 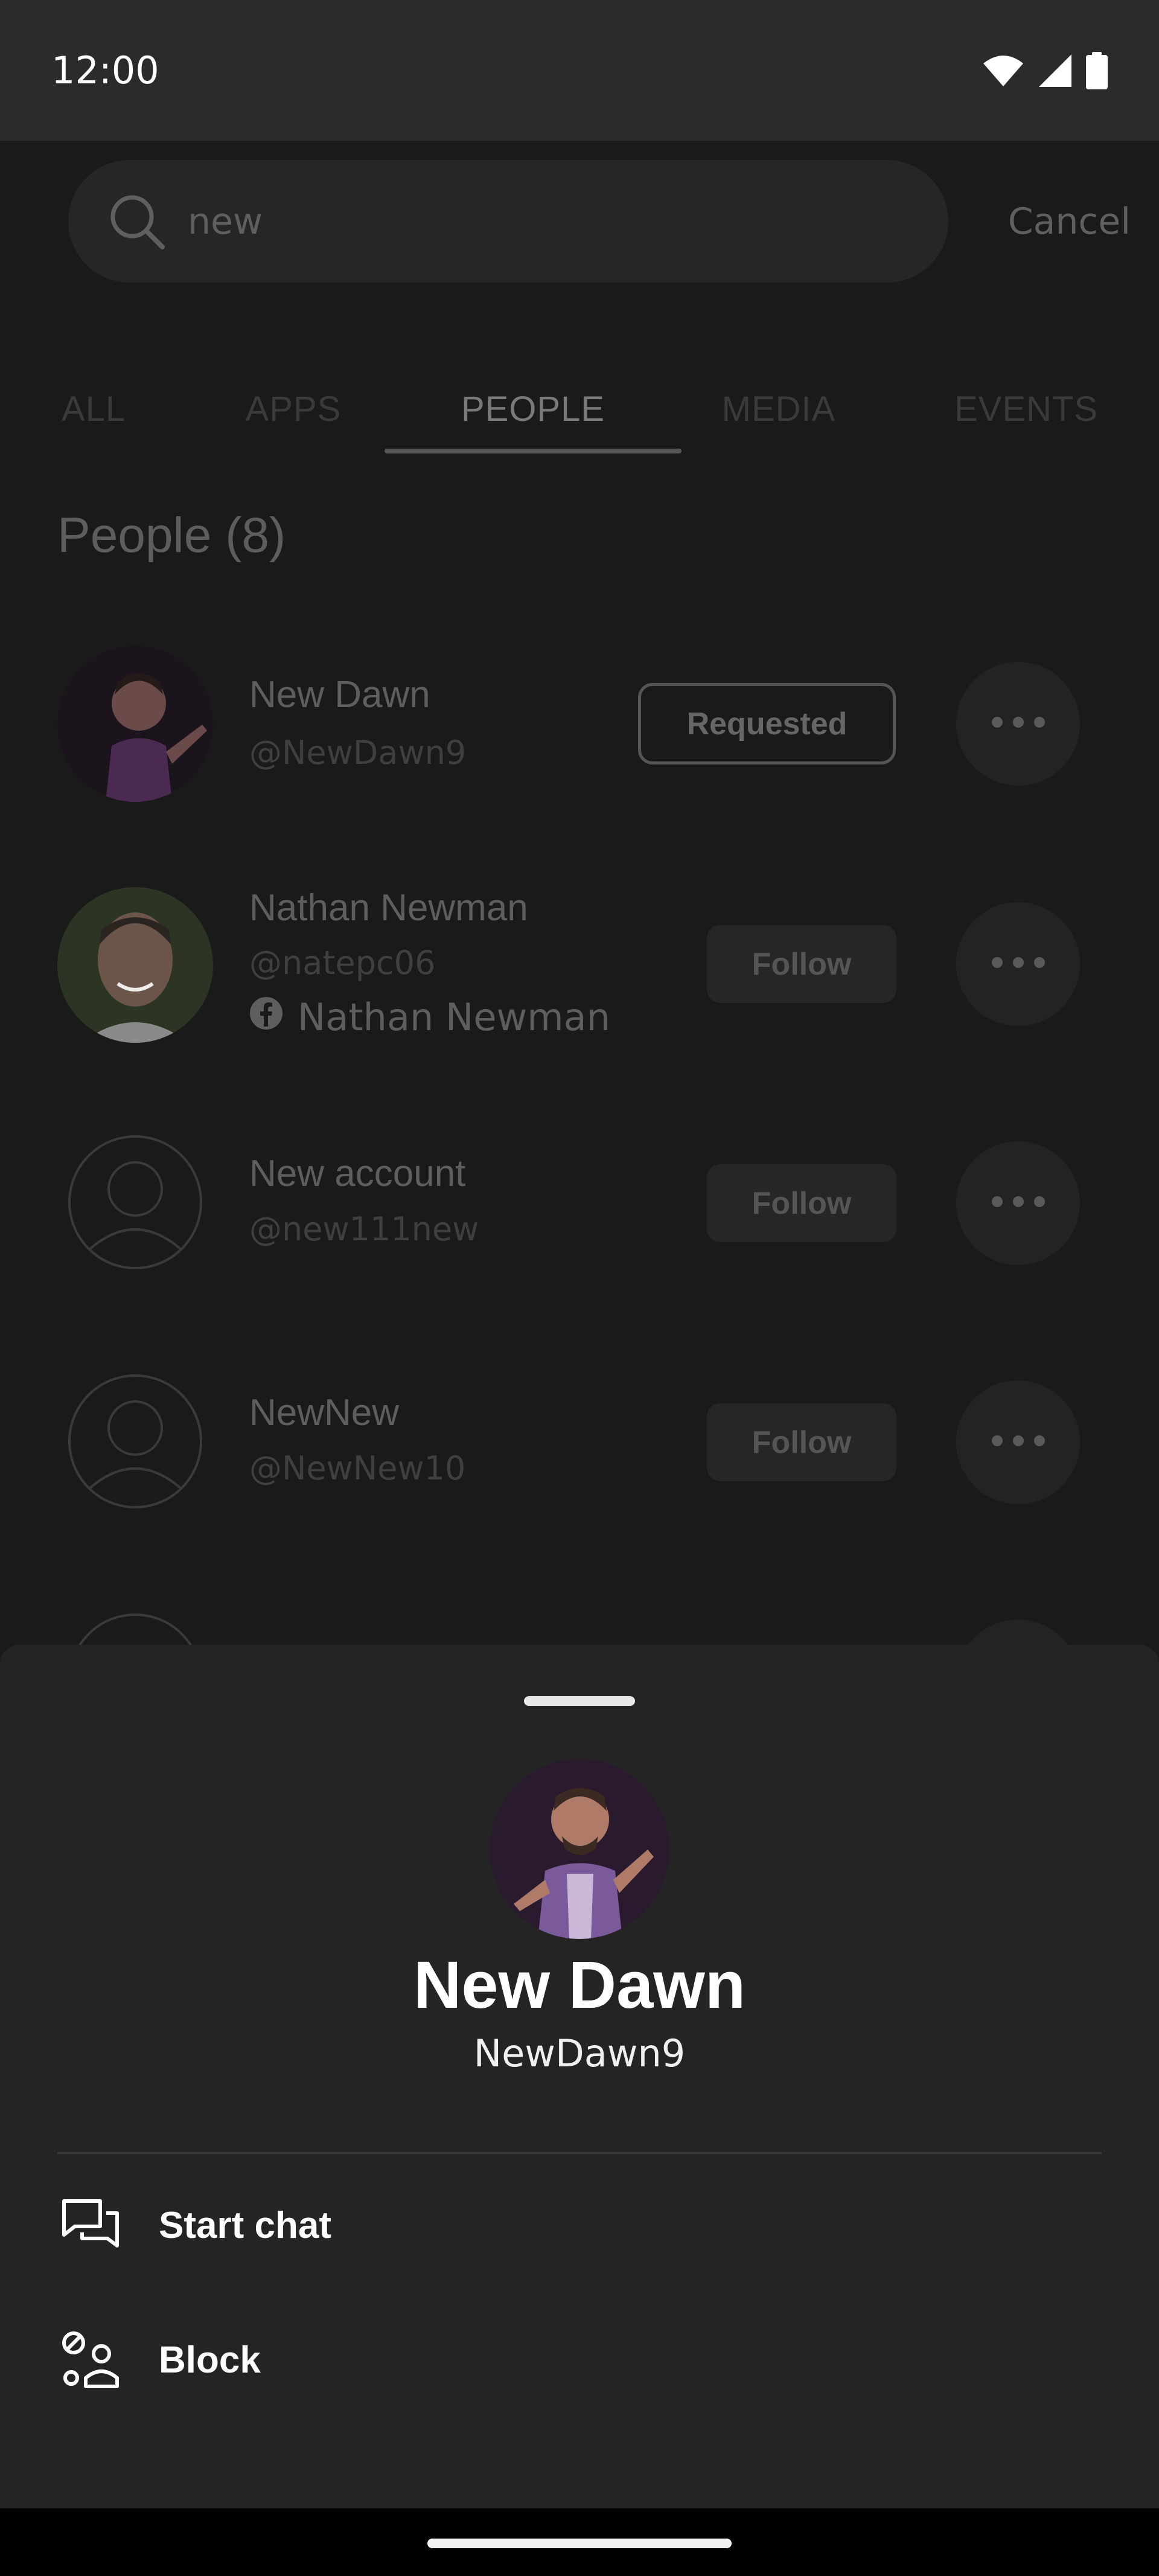 I want to click on person-handle: @natepc06, so click(x=342, y=963).